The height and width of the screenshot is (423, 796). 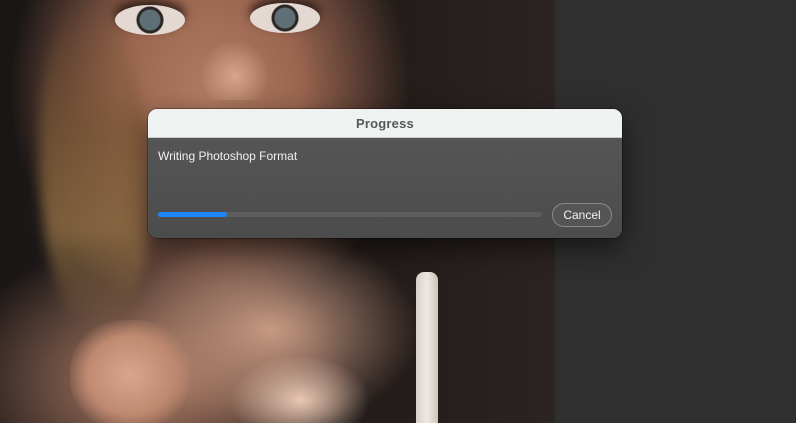 I want to click on progress-bar-fill, so click(x=193, y=214).